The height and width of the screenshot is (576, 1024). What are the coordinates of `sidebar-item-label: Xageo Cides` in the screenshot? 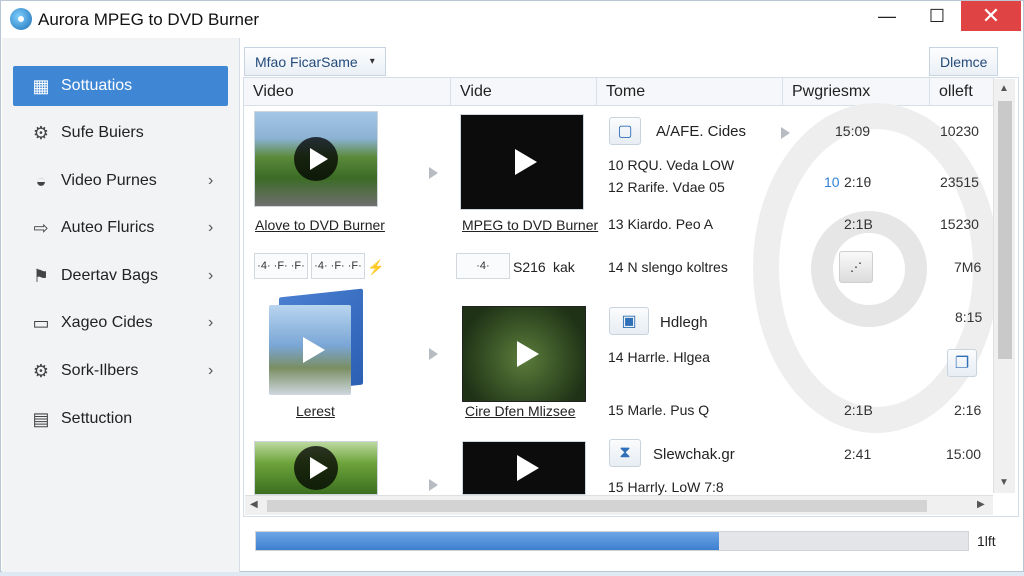 It's located at (107, 322).